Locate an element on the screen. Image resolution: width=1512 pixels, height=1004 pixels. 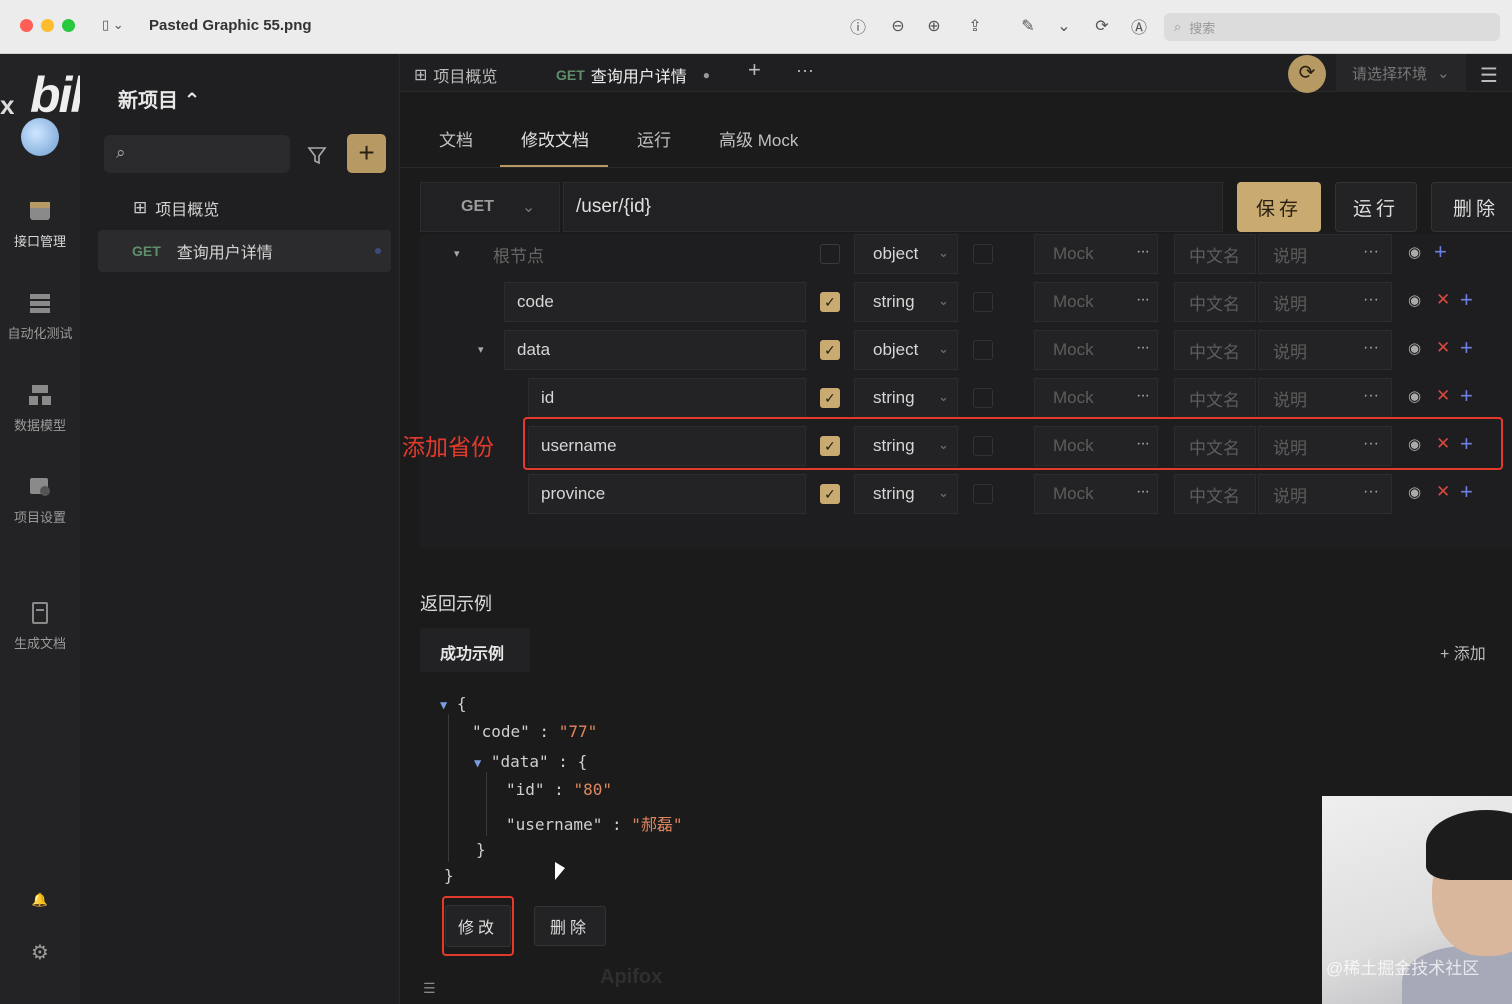
sidebar-item-get-user: GET 查询用户详情 is located at coordinates (244, 251).